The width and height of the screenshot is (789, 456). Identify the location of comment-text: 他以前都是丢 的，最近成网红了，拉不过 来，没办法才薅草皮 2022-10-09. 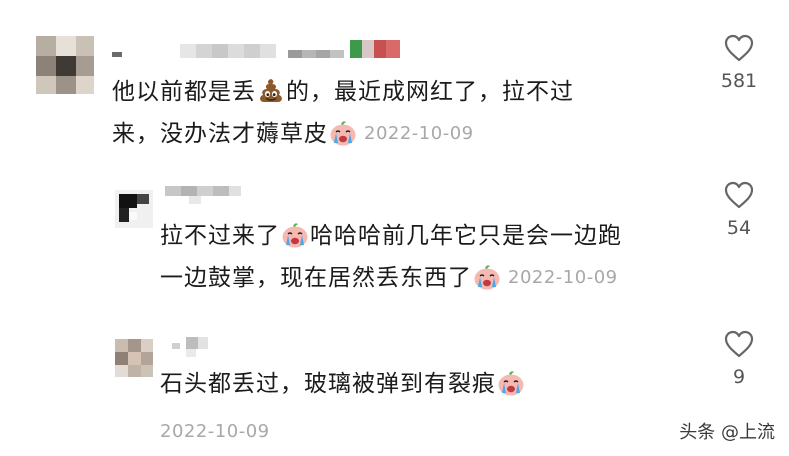
(343, 112).